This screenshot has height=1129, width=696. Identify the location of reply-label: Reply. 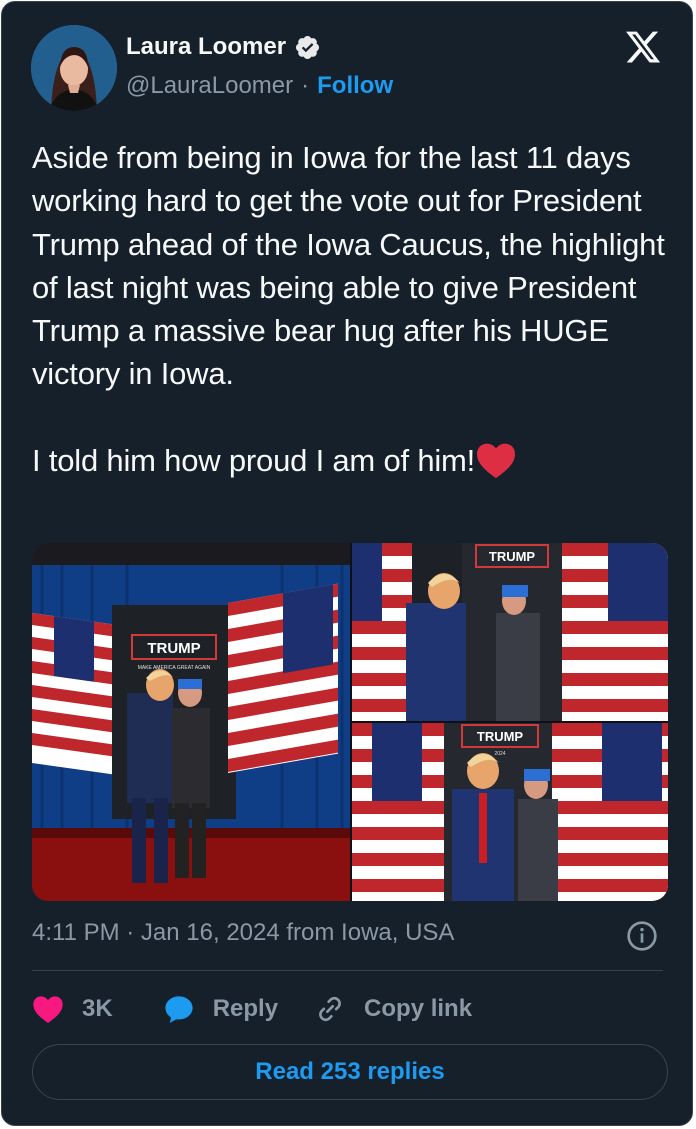
(245, 1008).